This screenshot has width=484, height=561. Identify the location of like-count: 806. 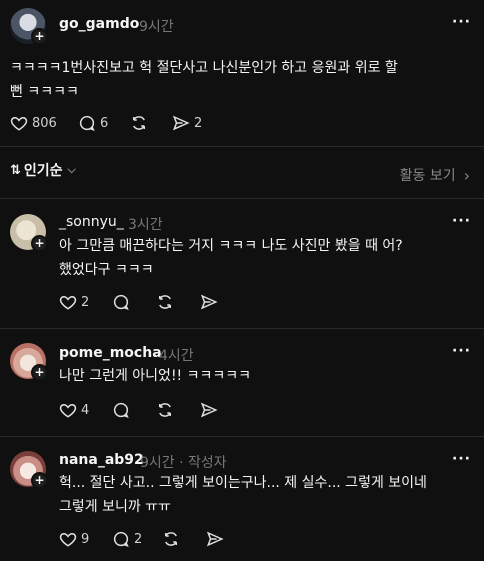
(44, 123).